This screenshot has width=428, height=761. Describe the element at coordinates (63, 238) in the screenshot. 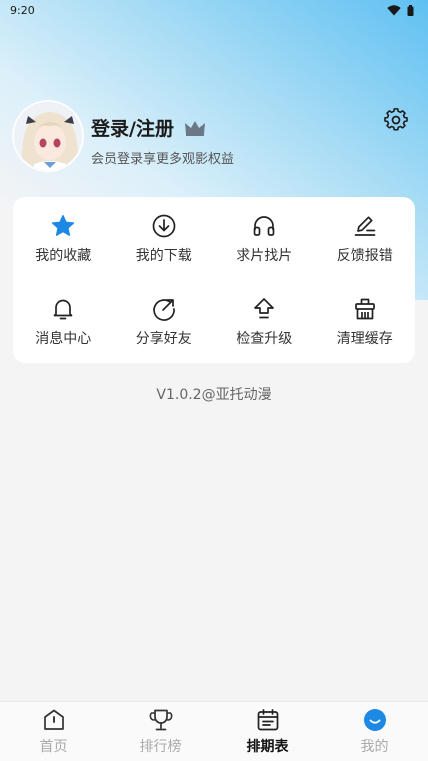

I see `grid-item-favorites: 我的收藏` at that location.